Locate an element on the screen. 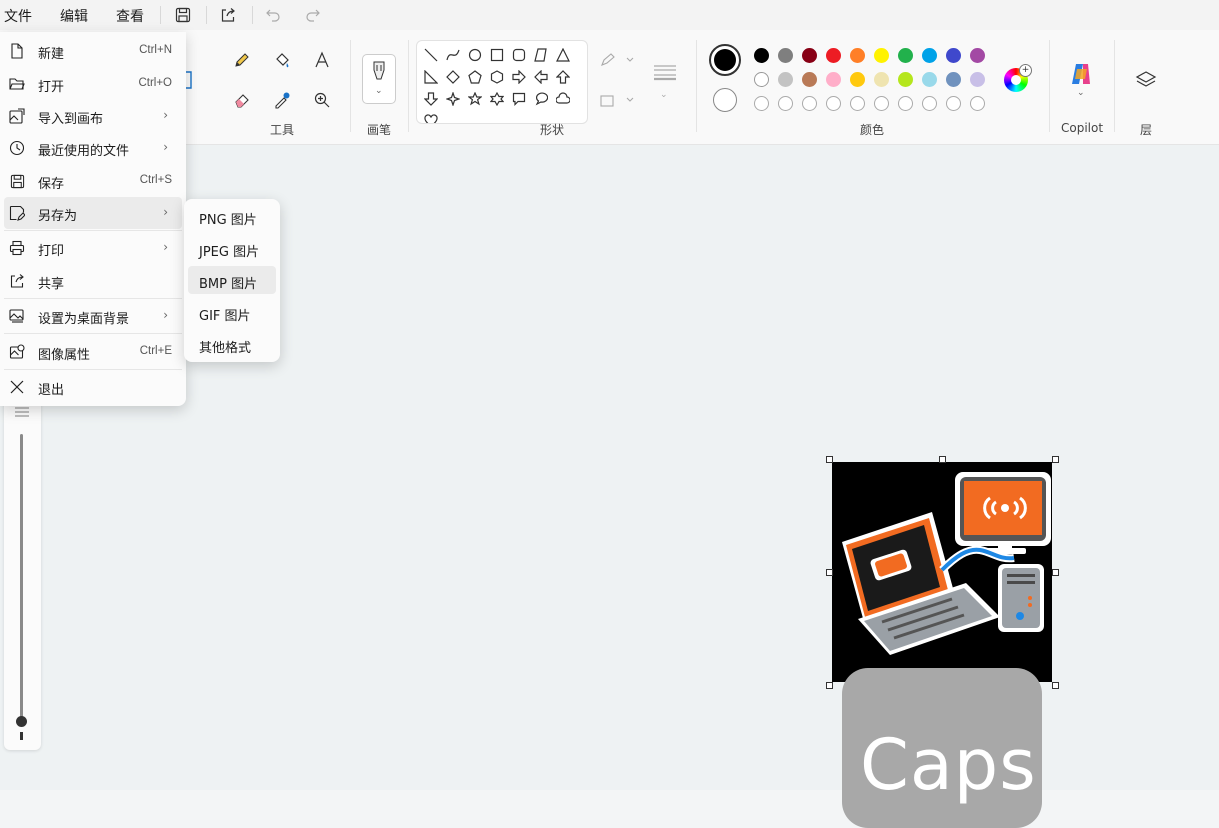  rounded-rectangle-shape-icon is located at coordinates (519, 55).